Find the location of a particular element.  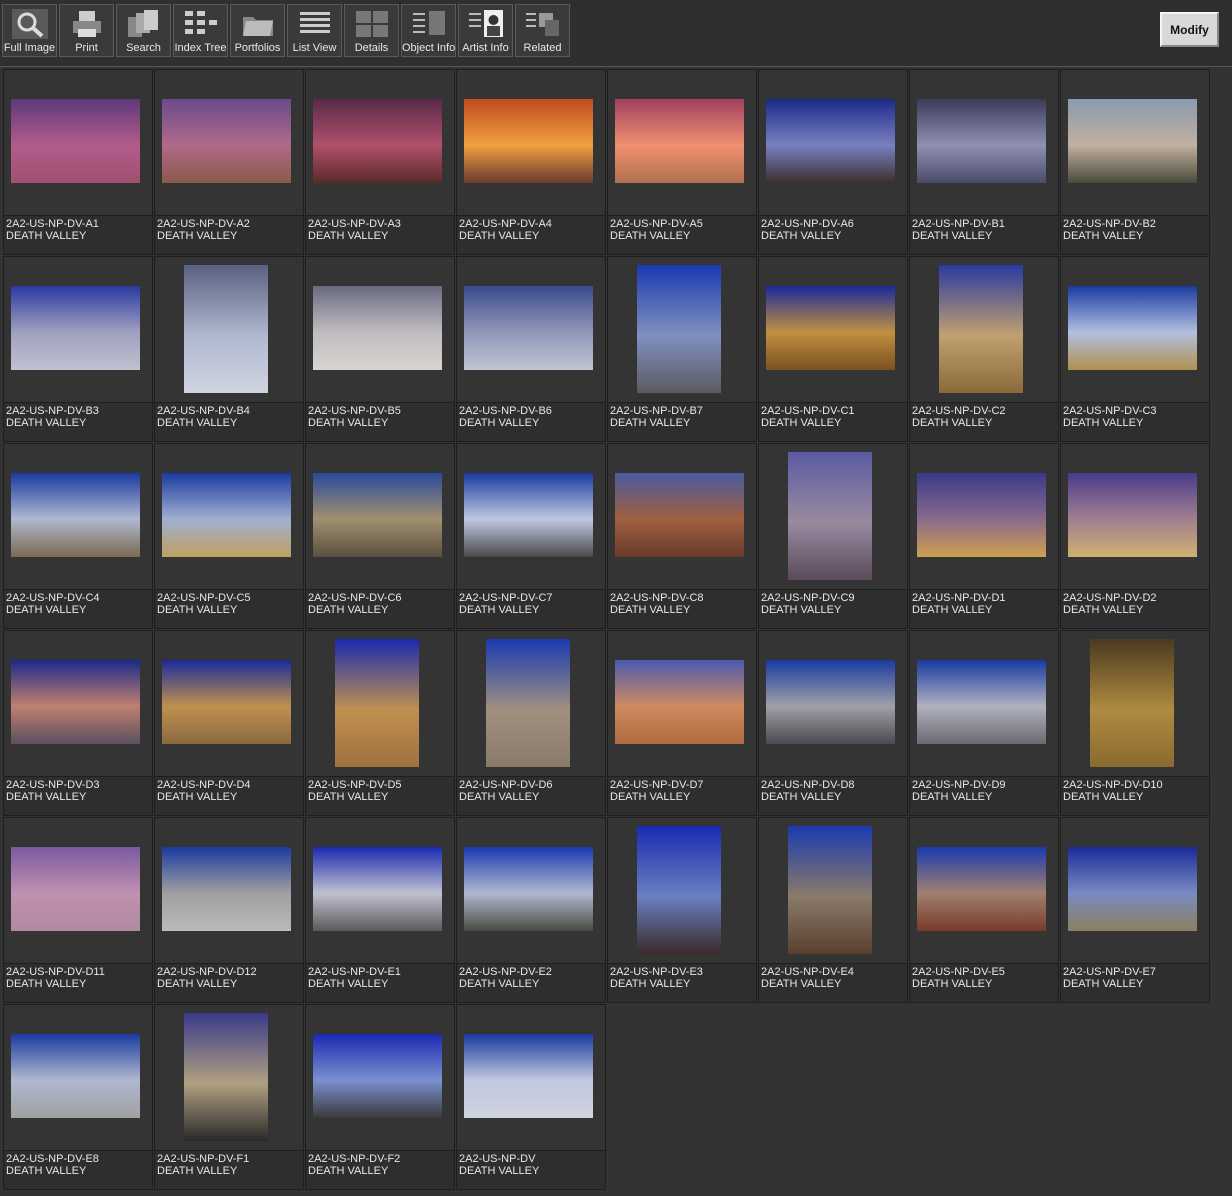

thumbnail-cell: 2A2-US-NP-DV-F2 DEATH VALLEY is located at coordinates (380, 1097).